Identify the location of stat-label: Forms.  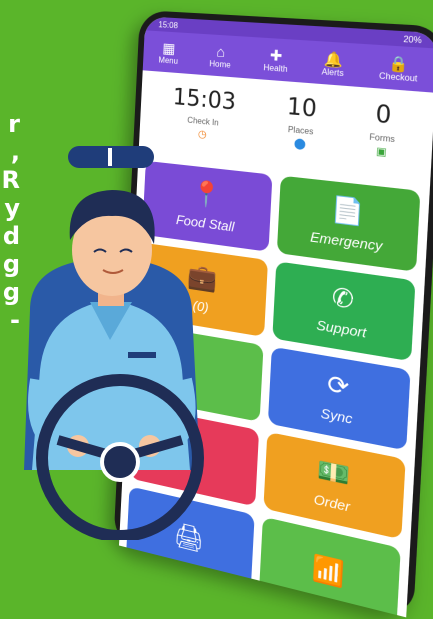
(382, 138).